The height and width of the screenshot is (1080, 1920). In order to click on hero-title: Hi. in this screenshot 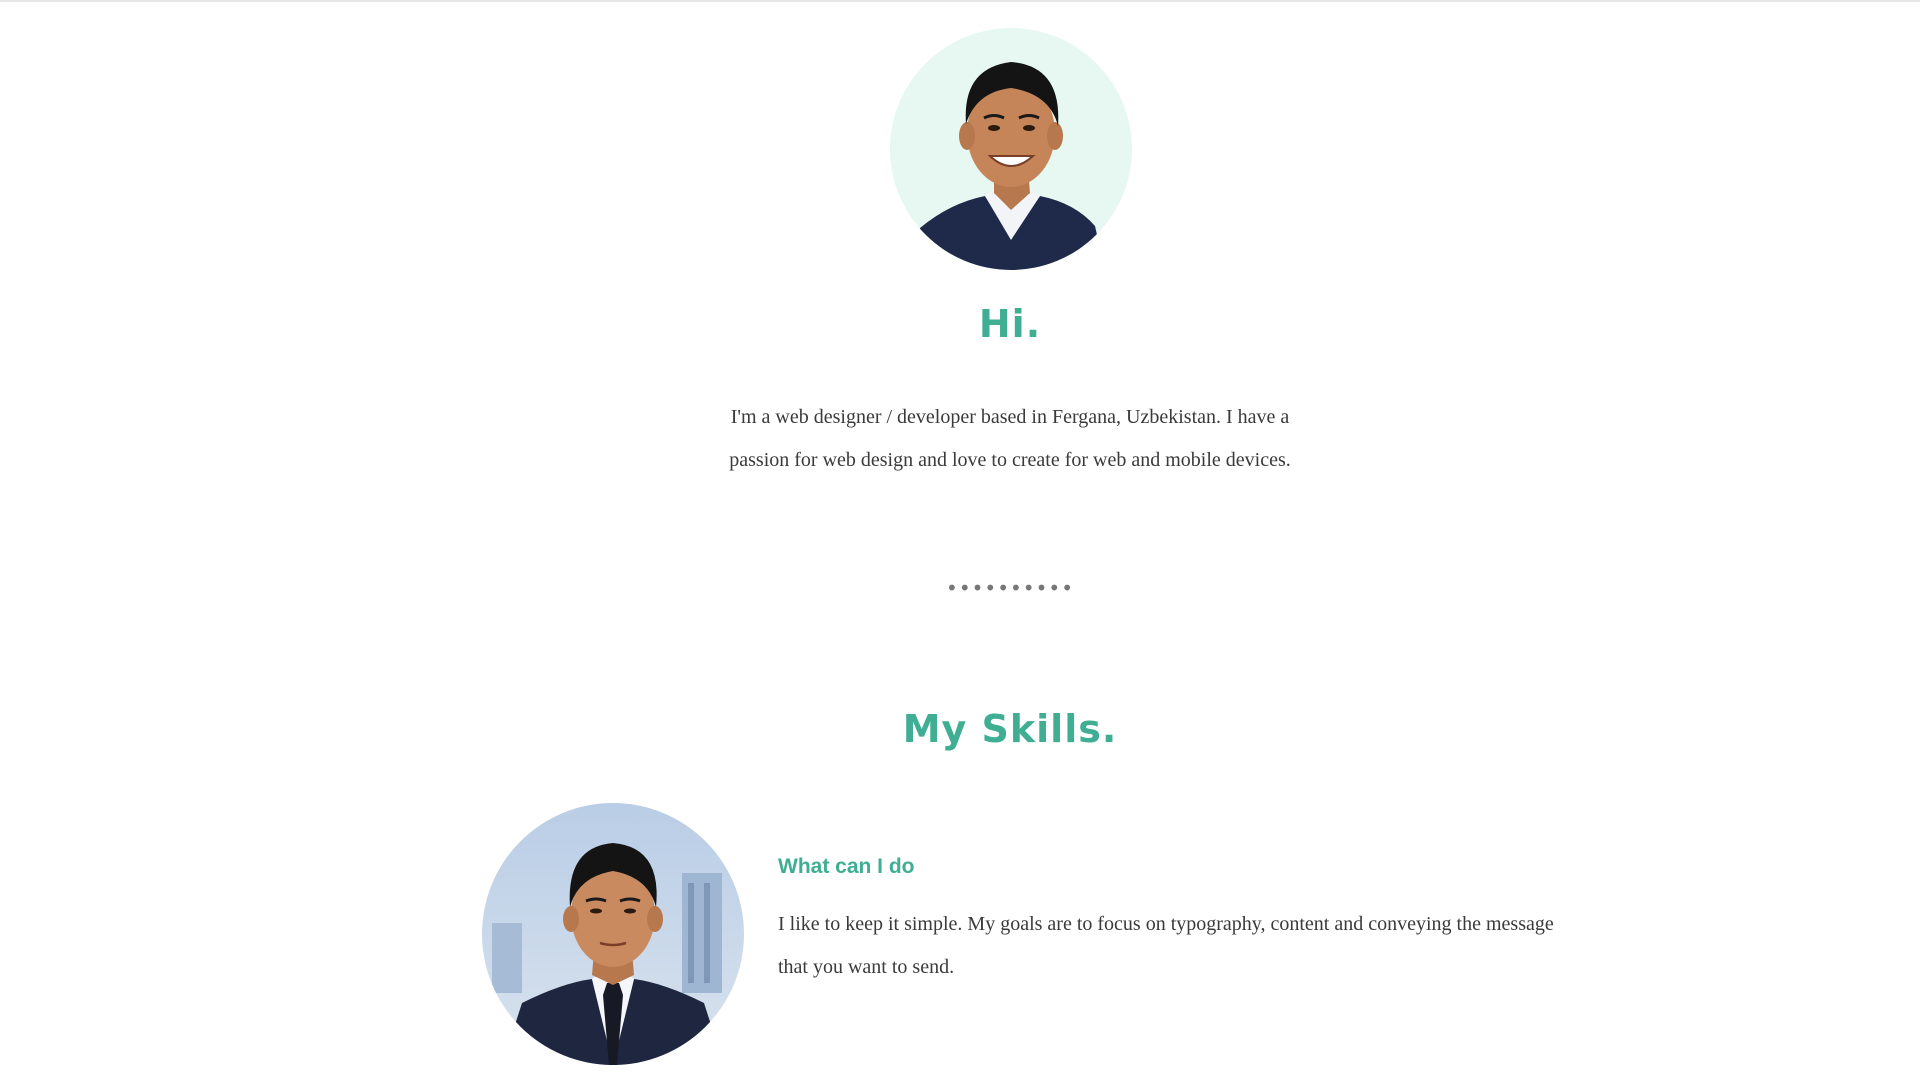, I will do `click(1010, 324)`.